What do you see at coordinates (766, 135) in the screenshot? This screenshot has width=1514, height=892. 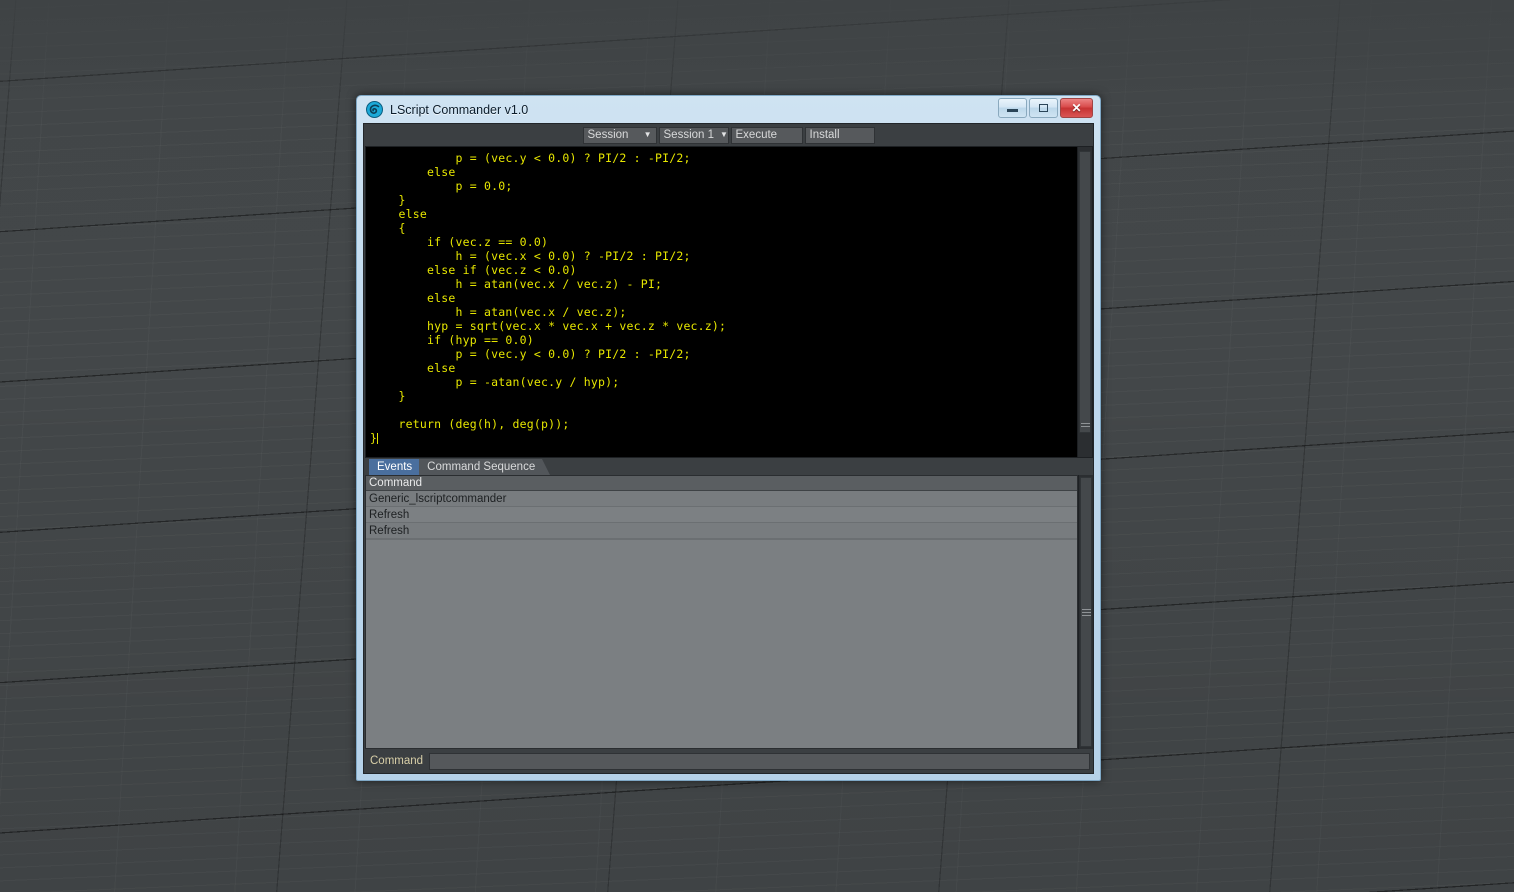 I see `execute-button: Execute` at bounding box center [766, 135].